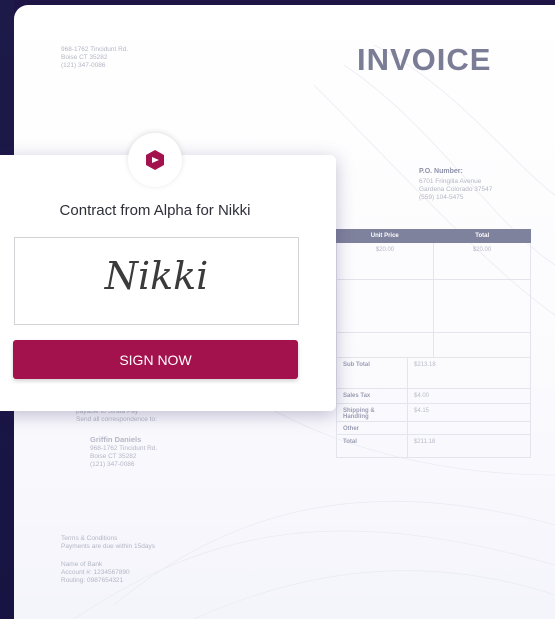 This screenshot has width=555, height=619. I want to click on invoice-title: INVOICE, so click(424, 59).